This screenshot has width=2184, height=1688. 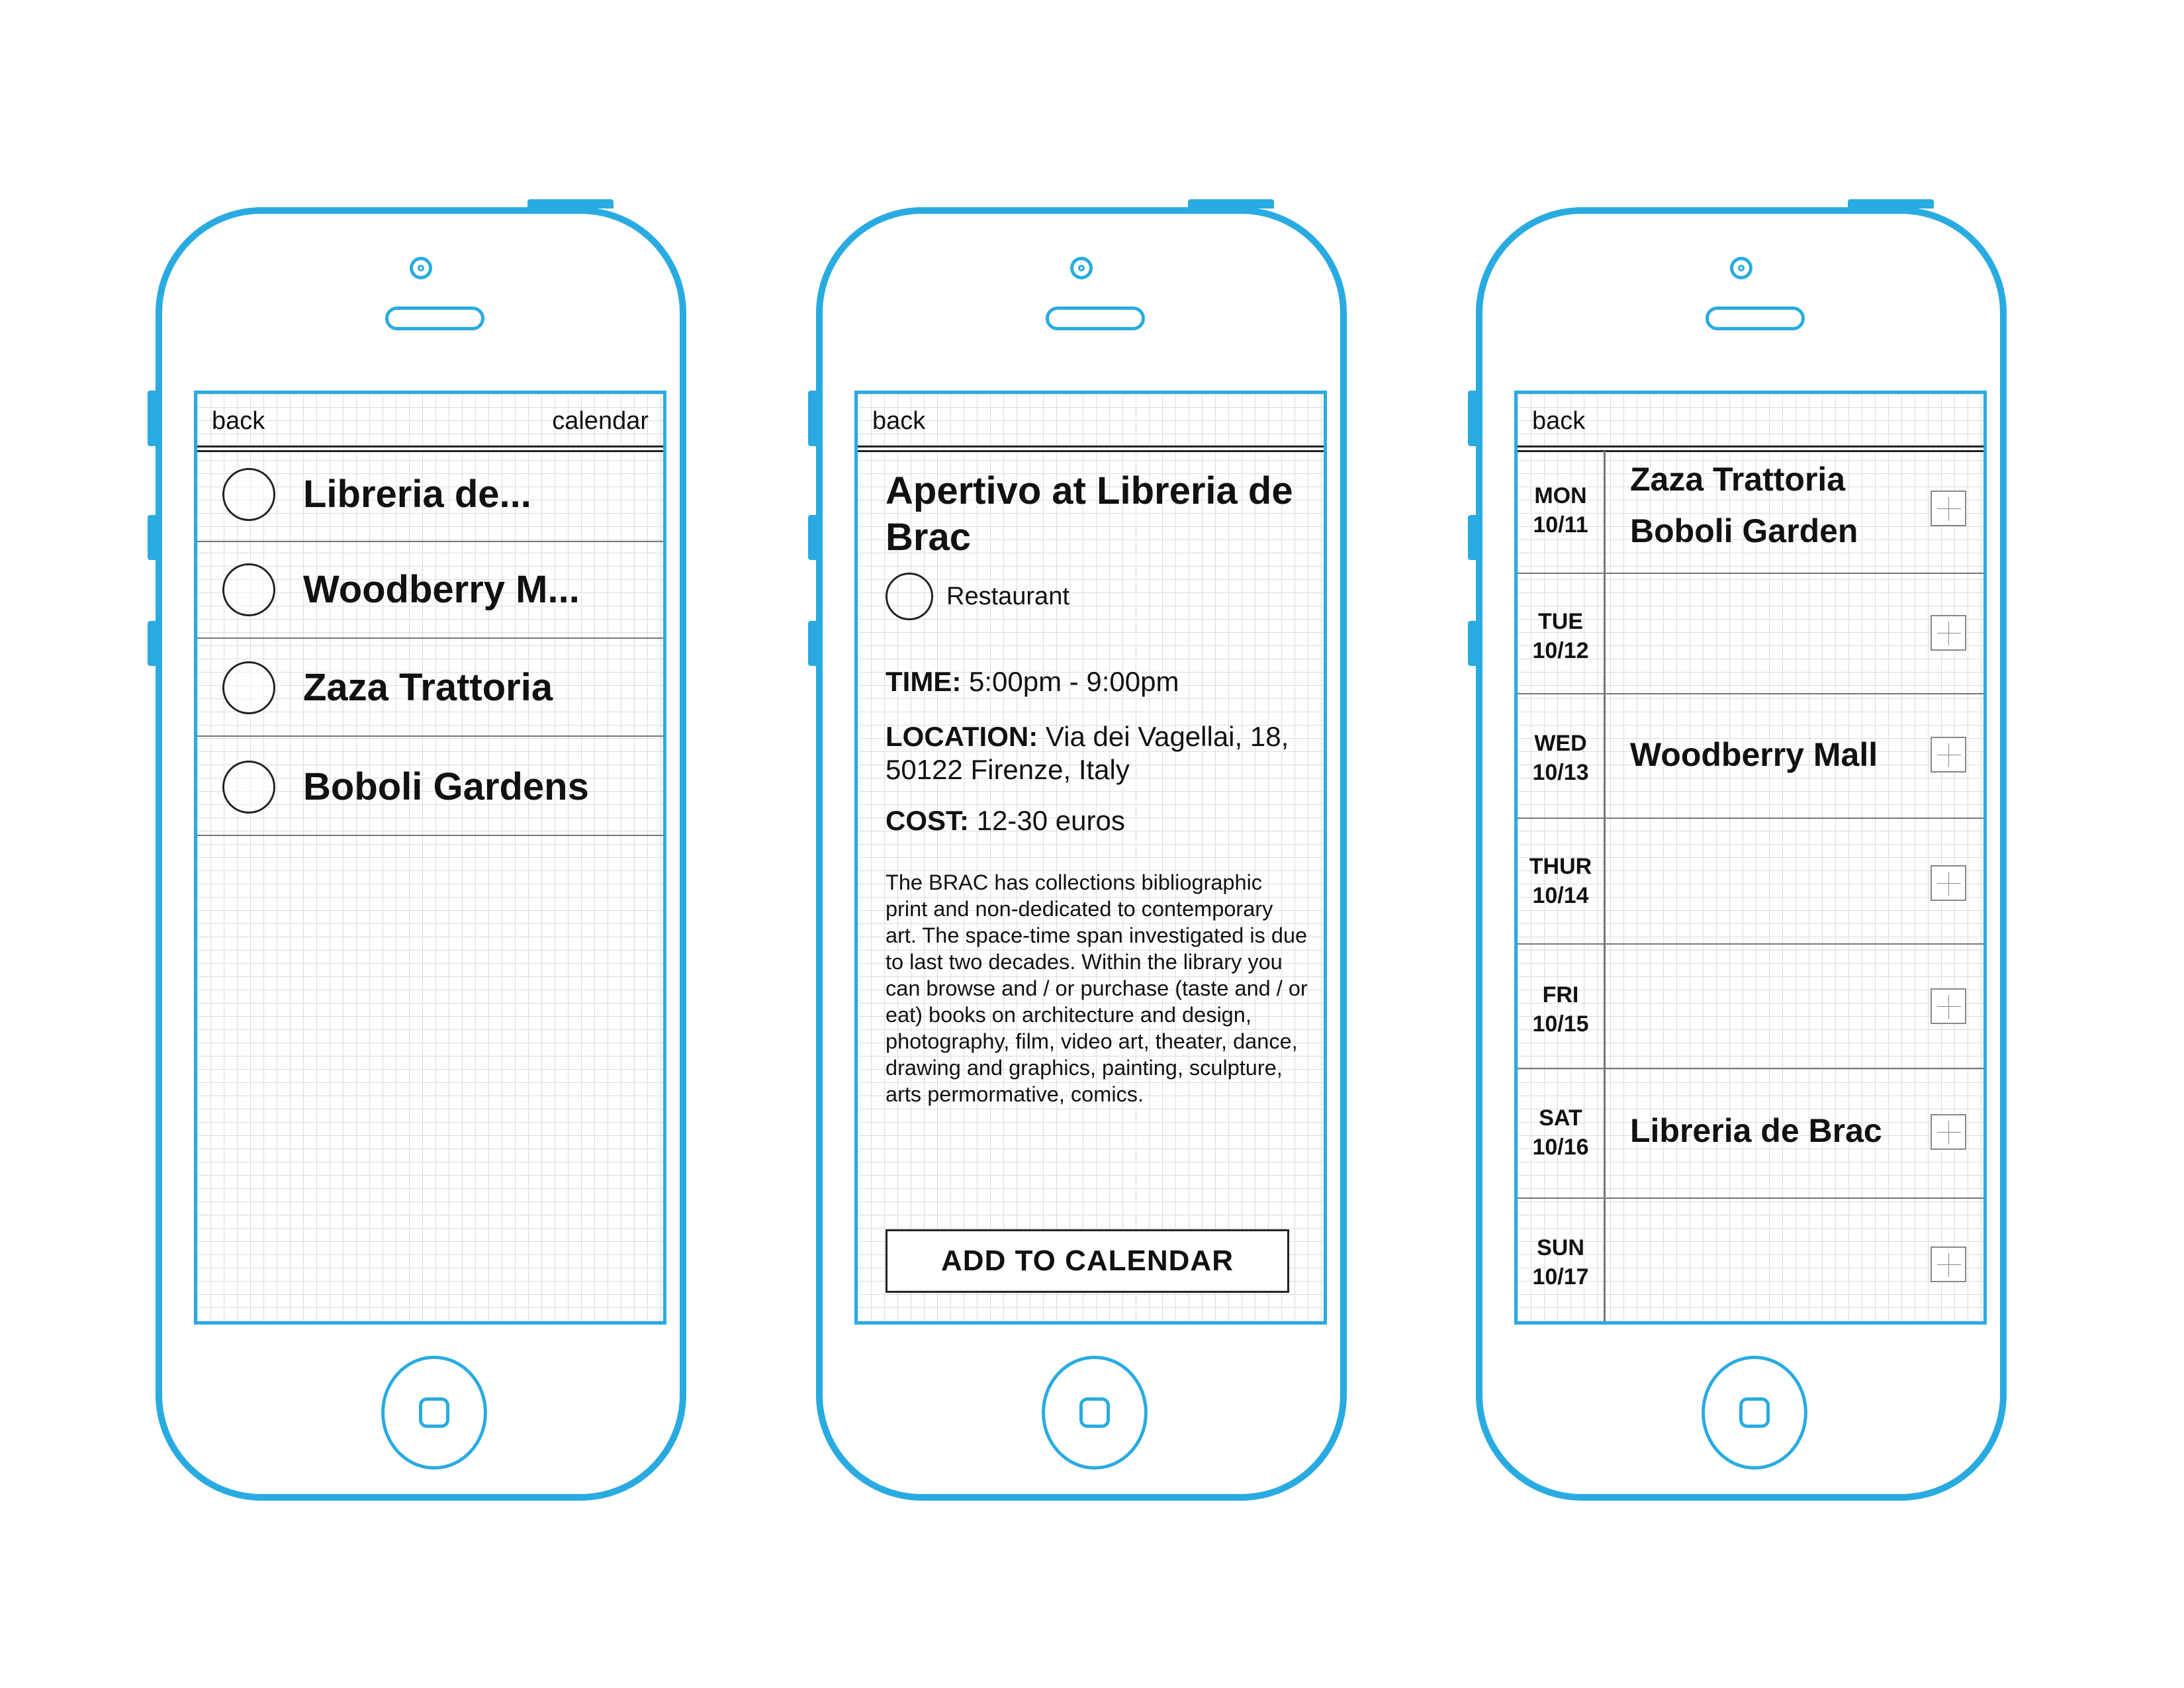 I want to click on day-label: WED 10/13, so click(x=1561, y=758).